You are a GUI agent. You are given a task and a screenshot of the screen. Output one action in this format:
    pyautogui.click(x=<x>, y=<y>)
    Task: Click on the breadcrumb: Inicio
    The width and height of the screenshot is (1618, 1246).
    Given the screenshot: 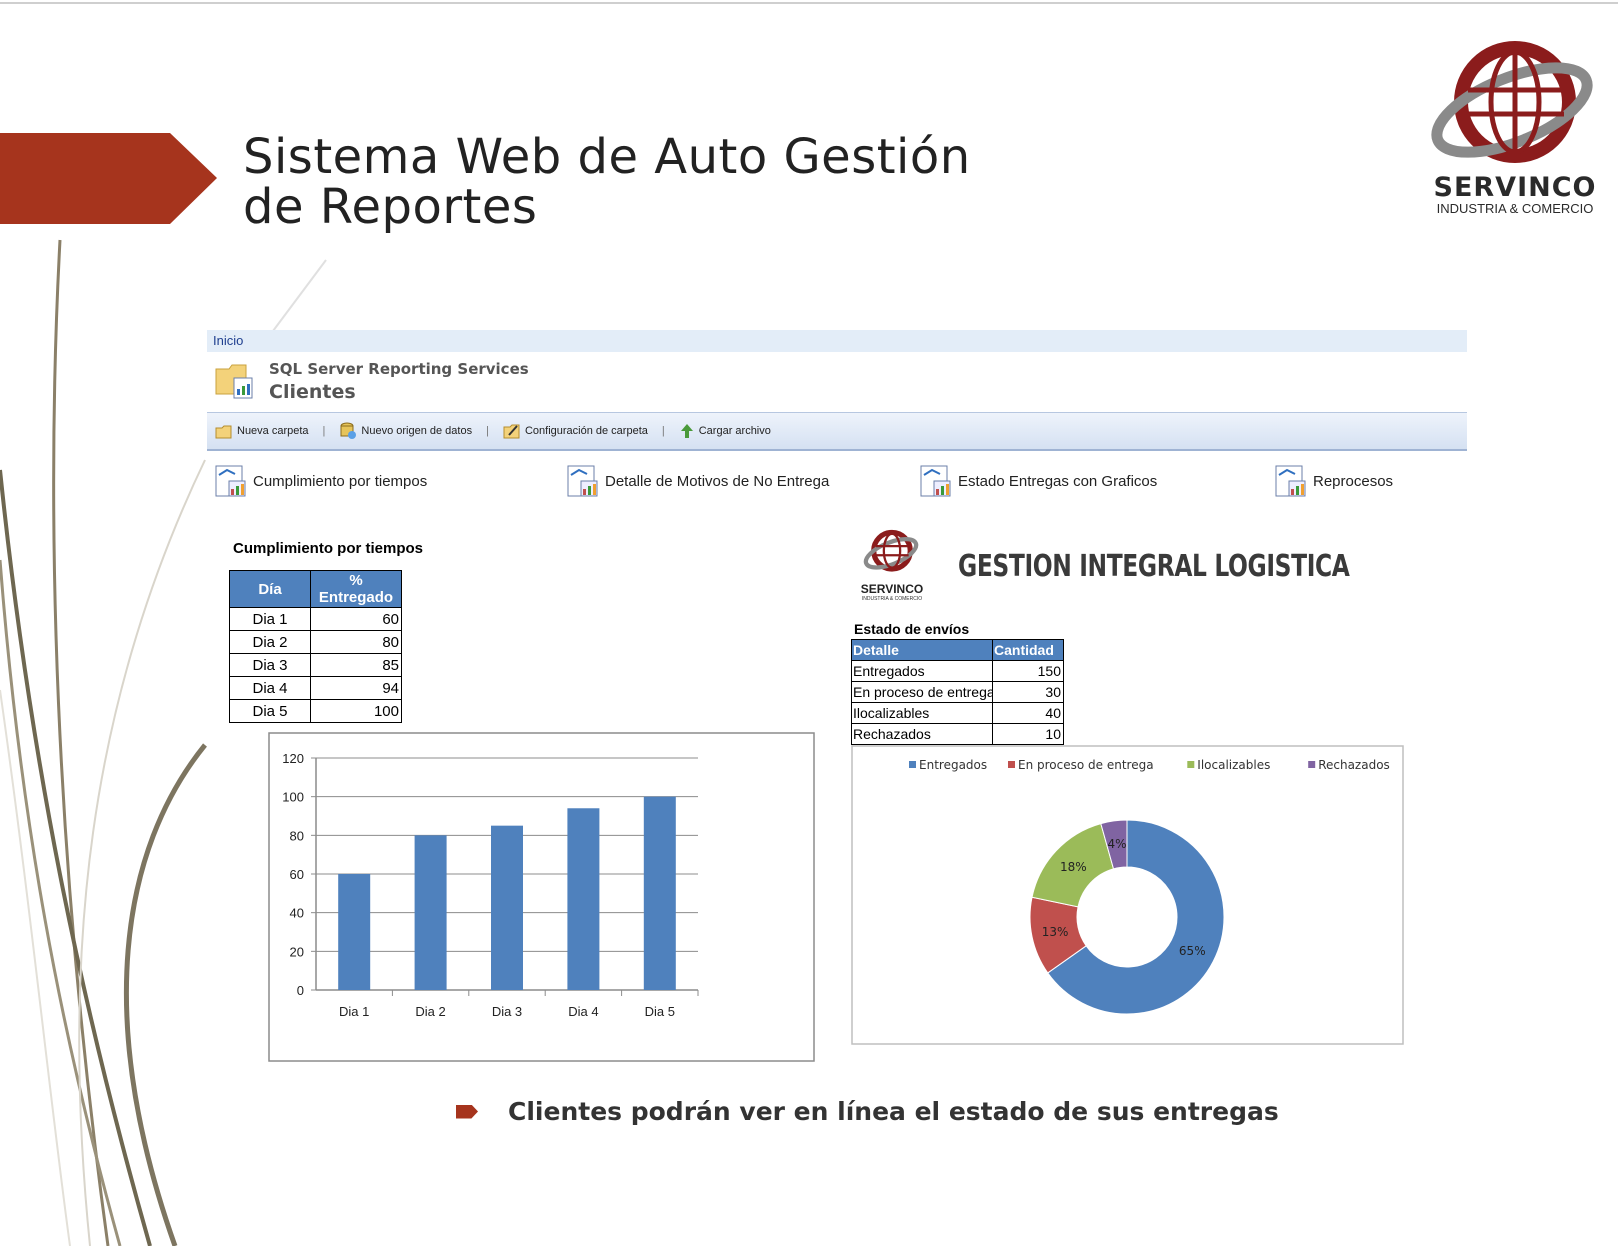 What is the action you would take?
    pyautogui.click(x=837, y=341)
    